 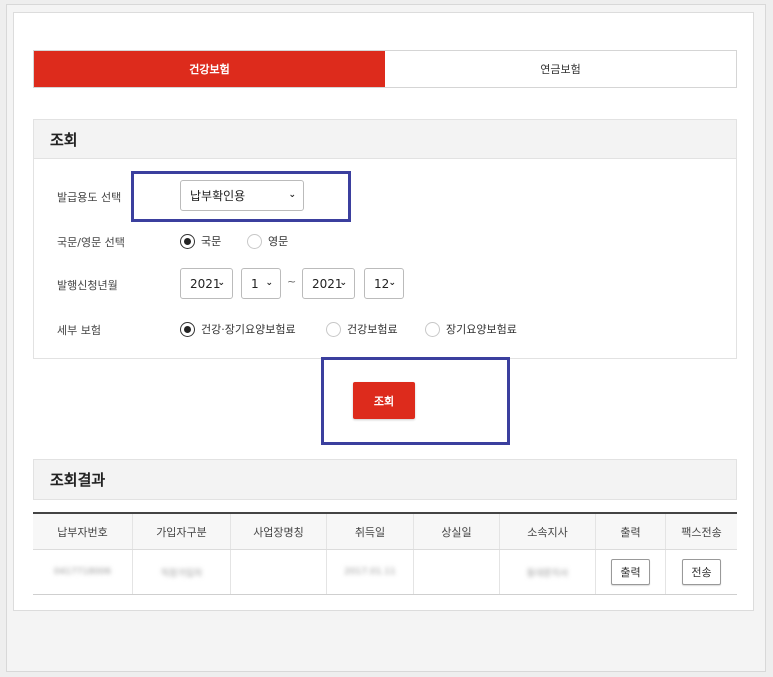 I want to click on payer-number-cell: 0417718006, so click(x=83, y=572).